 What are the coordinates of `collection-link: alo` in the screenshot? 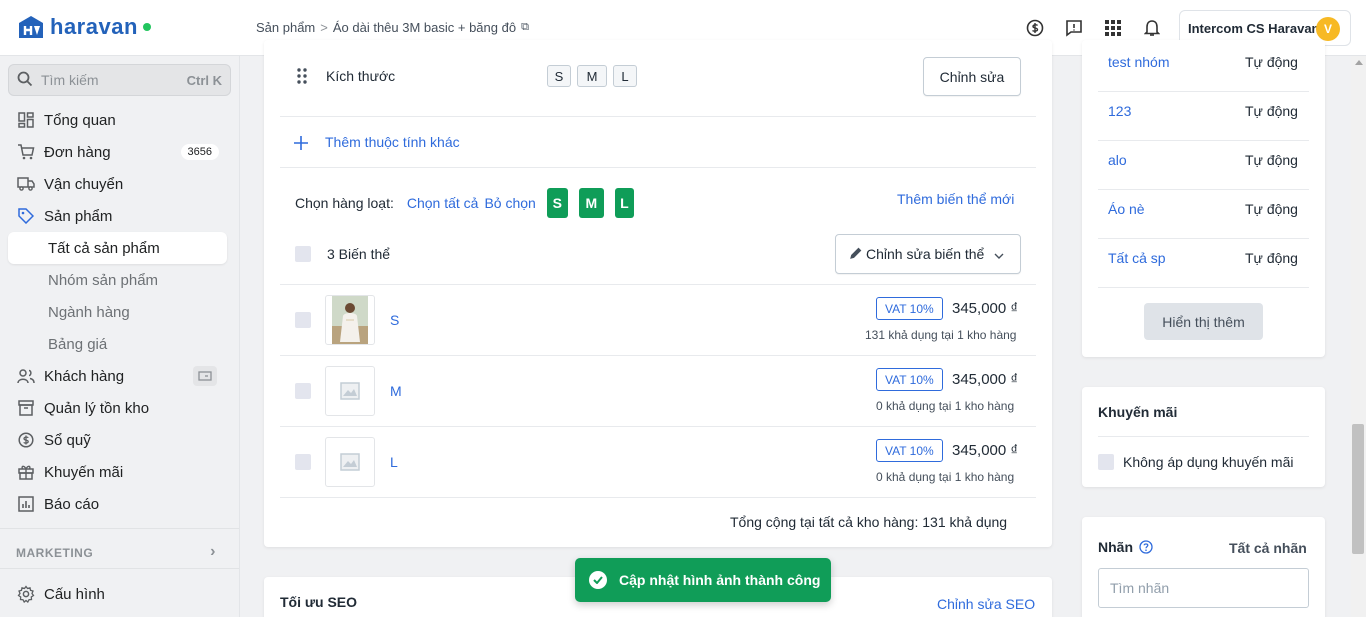 It's located at (1117, 160).